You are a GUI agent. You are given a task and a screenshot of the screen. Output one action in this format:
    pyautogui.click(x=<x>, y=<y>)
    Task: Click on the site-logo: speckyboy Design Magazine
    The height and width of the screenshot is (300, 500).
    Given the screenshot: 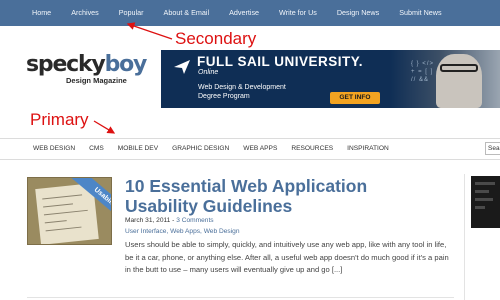 What is the action you would take?
    pyautogui.click(x=86, y=72)
    